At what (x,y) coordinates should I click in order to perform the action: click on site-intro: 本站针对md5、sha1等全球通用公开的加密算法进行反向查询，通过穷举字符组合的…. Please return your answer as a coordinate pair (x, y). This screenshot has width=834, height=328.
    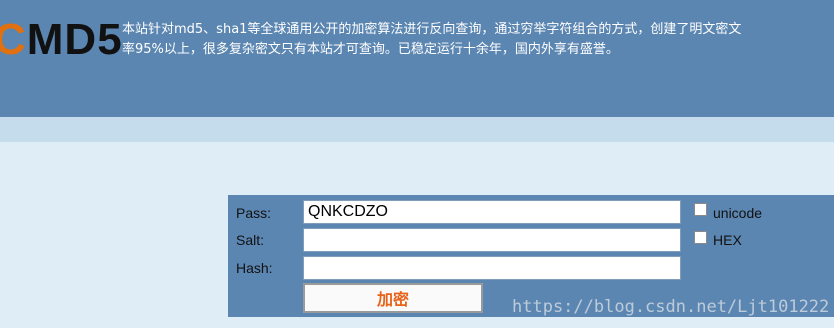
    Looking at the image, I should click on (478, 40).